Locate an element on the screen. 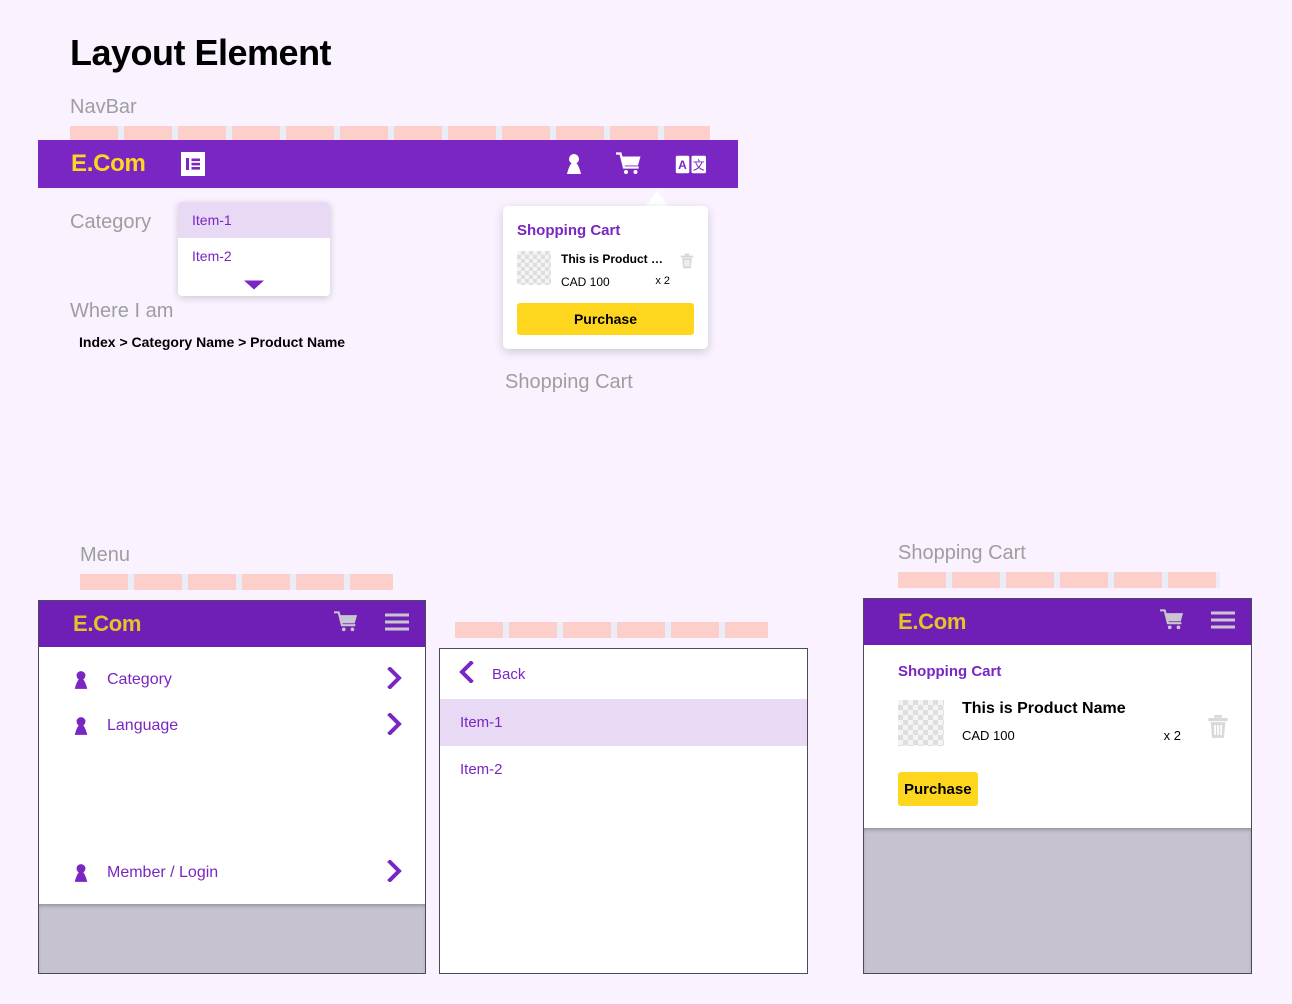 This screenshot has width=1292, height=1004. section-label-shopping-cart: Shopping Cart is located at coordinates (569, 382).